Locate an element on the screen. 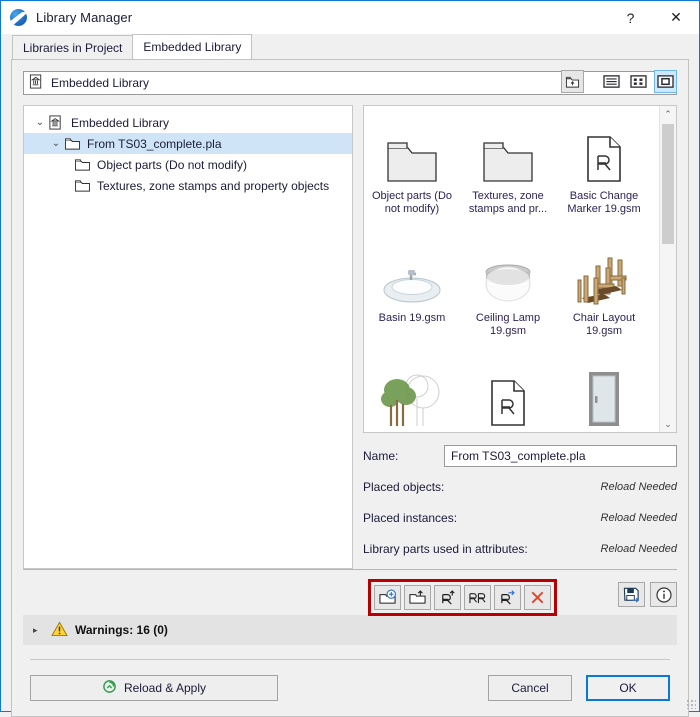 The image size is (700, 717). delete-button is located at coordinates (537, 597).